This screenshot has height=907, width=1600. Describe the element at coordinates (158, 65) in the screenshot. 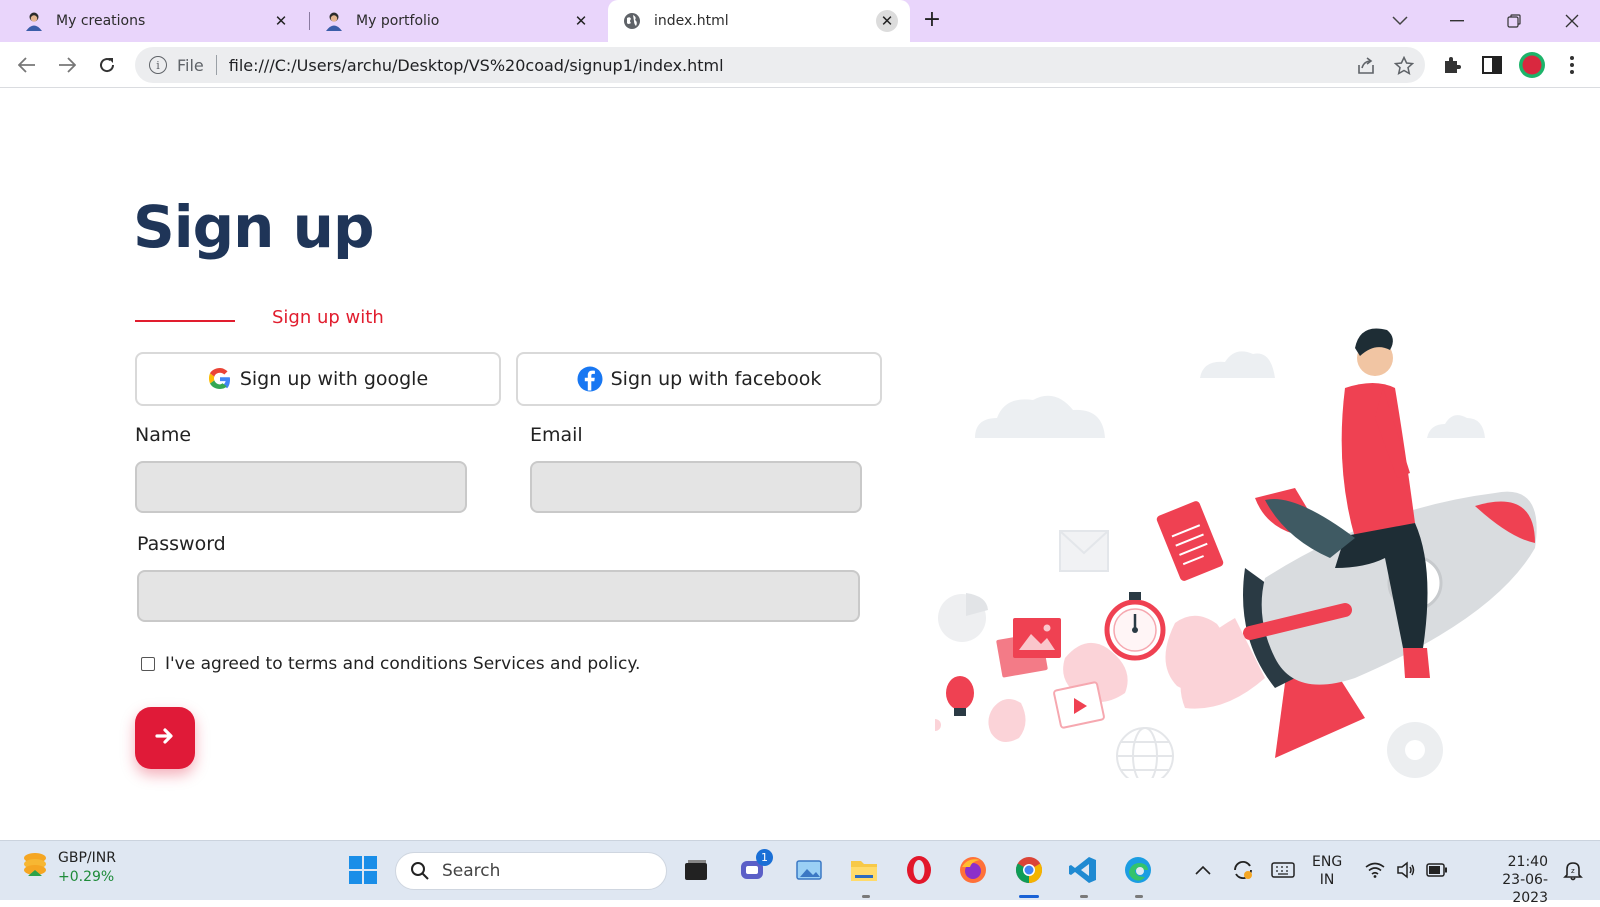

I see `site-info-icon: i` at that location.